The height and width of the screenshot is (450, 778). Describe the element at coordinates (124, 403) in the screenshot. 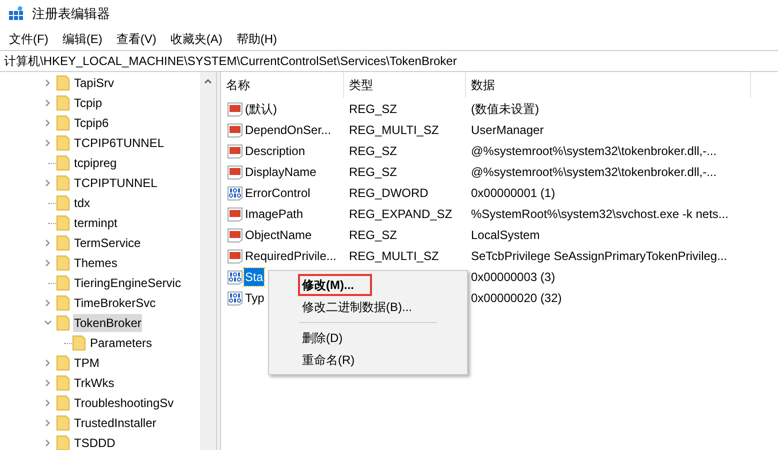

I see `tree-item: TroubleshootingSv` at that location.